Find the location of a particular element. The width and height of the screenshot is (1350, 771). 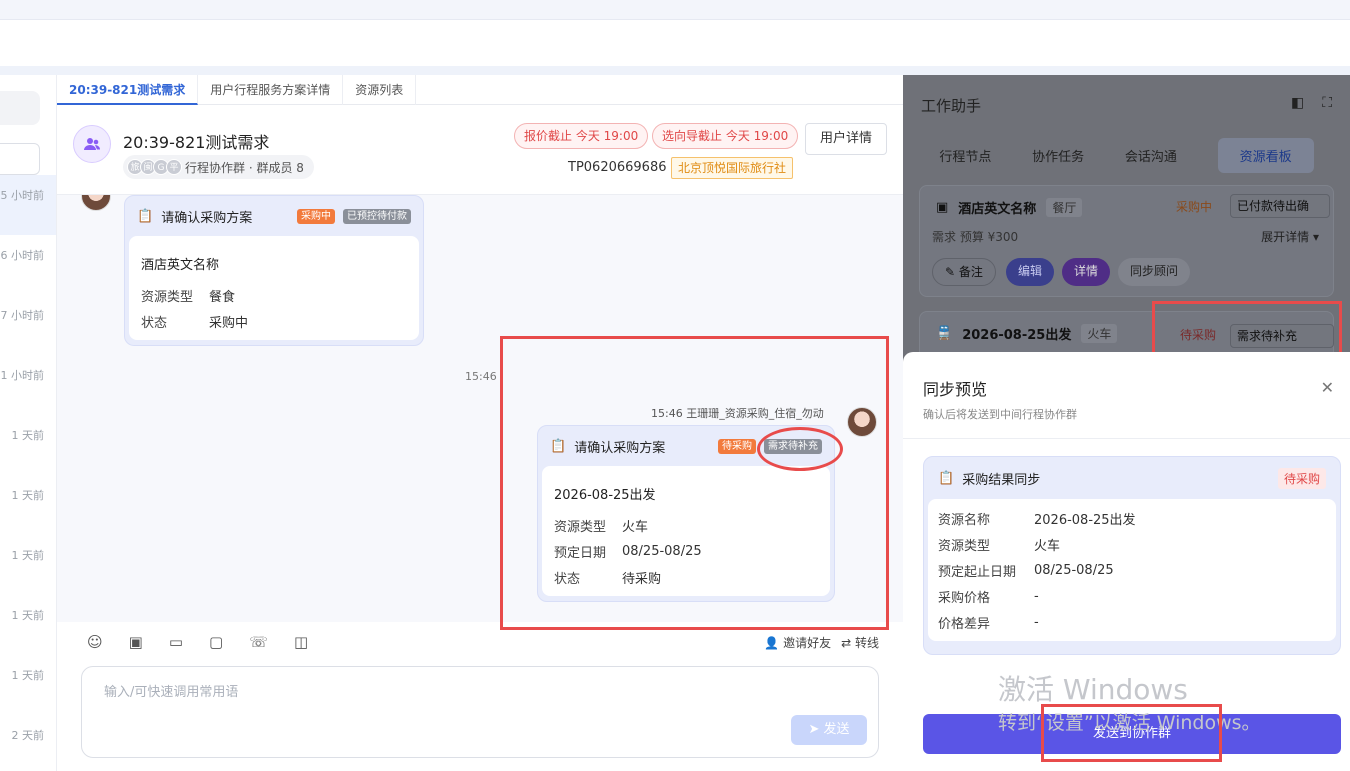

sender-avatar is located at coordinates (96, 203).